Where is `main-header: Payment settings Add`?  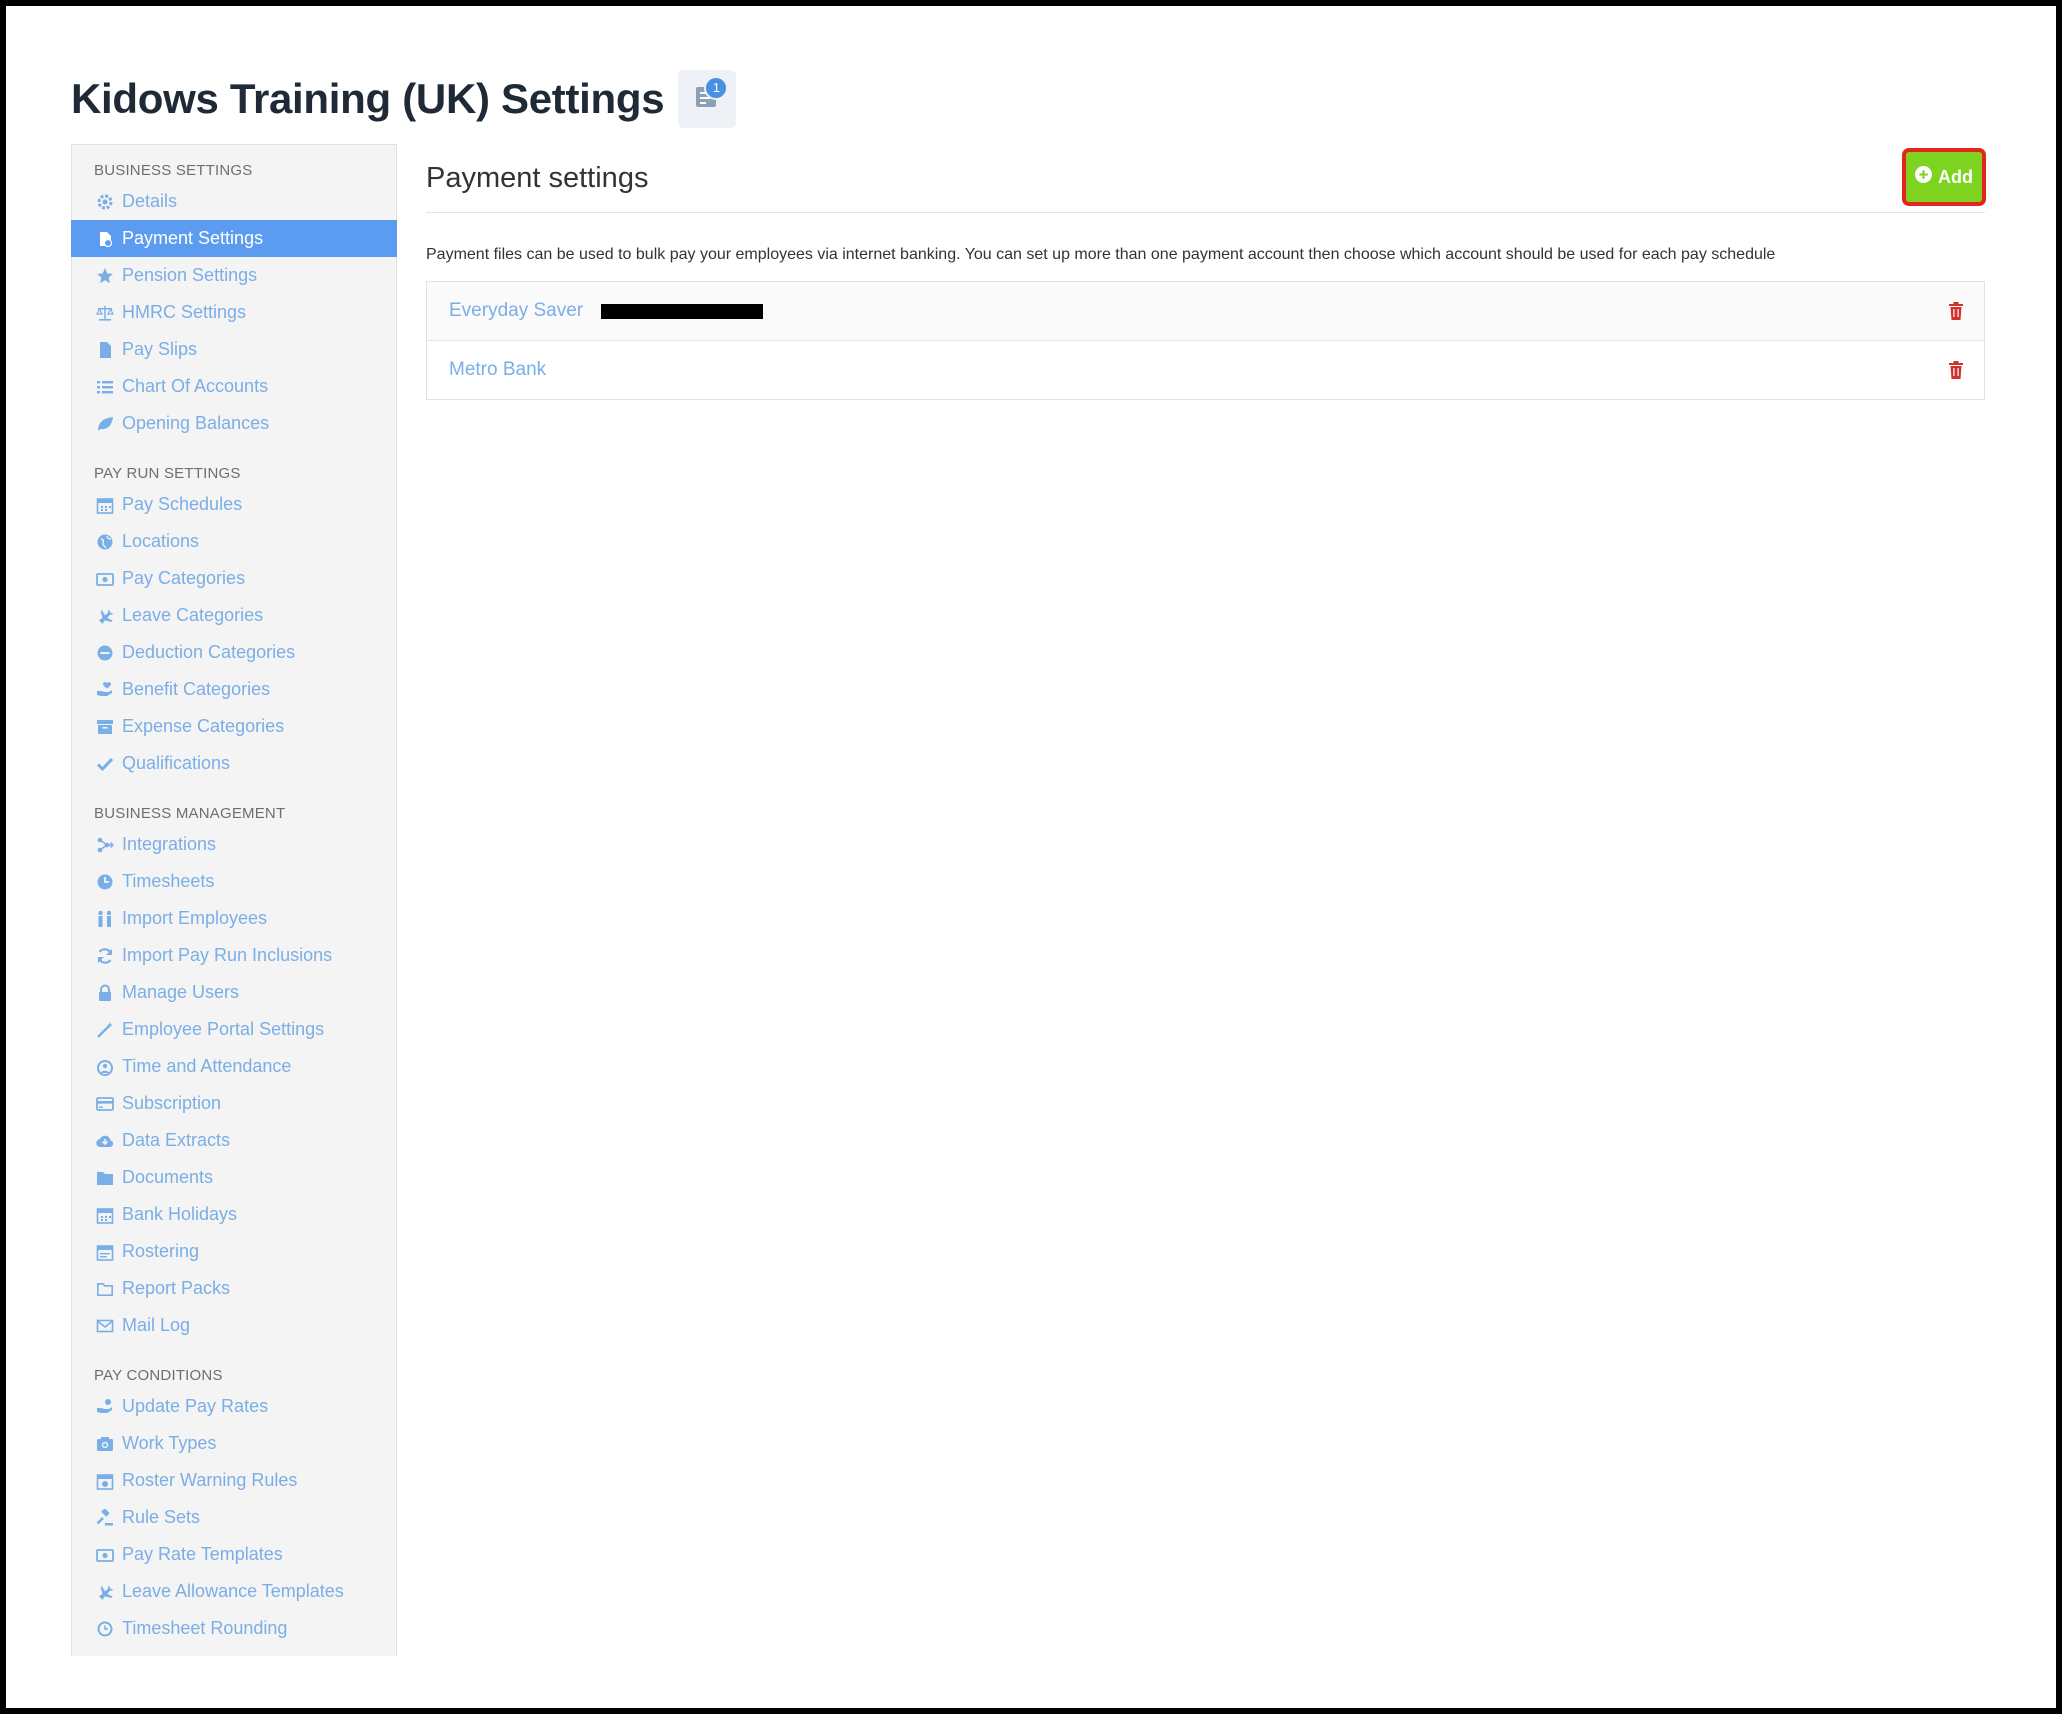 main-header: Payment settings Add is located at coordinates (1206, 178).